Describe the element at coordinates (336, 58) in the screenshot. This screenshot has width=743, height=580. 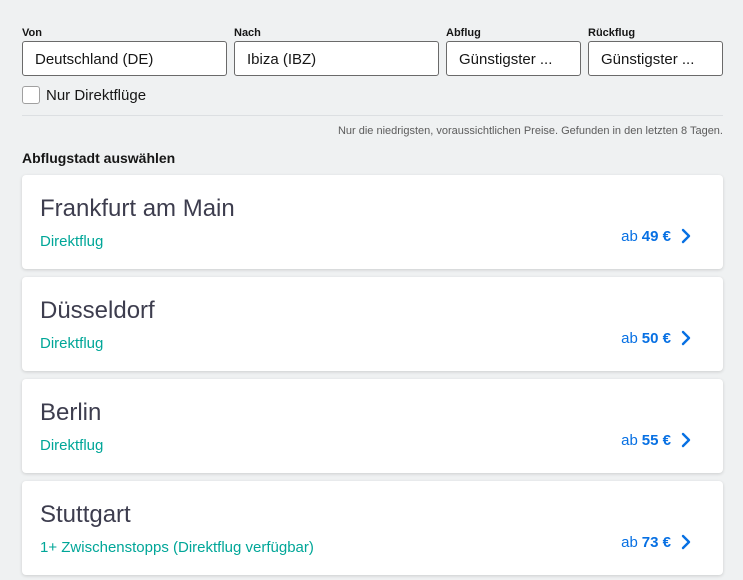
I see `to-field: Ibiza (IBZ)` at that location.